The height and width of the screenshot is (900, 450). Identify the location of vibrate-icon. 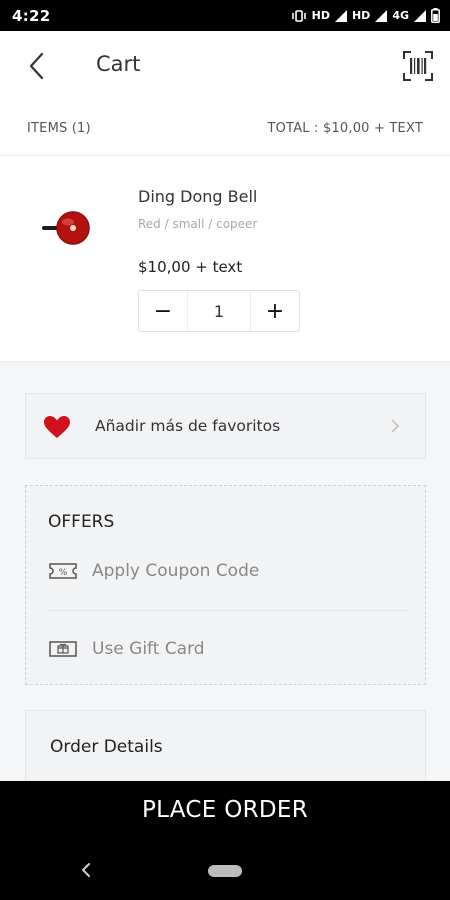
(298, 15).